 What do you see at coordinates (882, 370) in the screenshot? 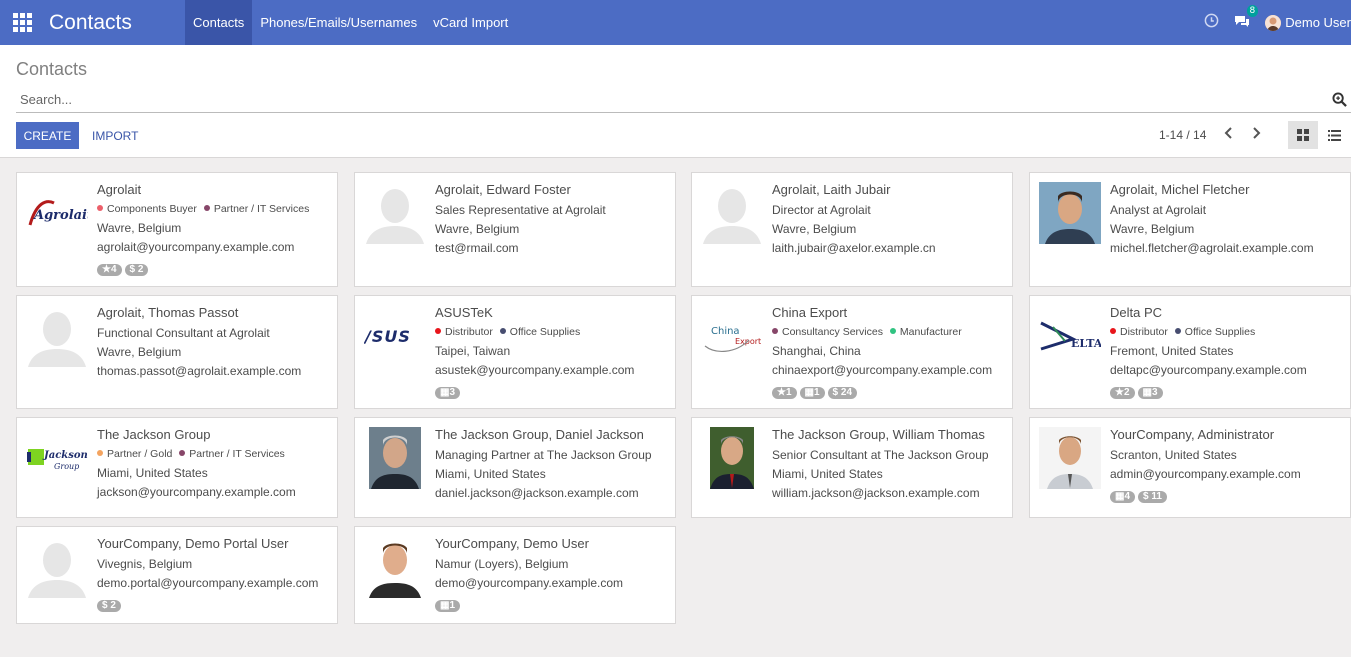
I see `contact-email: chinaexport@yourcompany.example.com` at bounding box center [882, 370].